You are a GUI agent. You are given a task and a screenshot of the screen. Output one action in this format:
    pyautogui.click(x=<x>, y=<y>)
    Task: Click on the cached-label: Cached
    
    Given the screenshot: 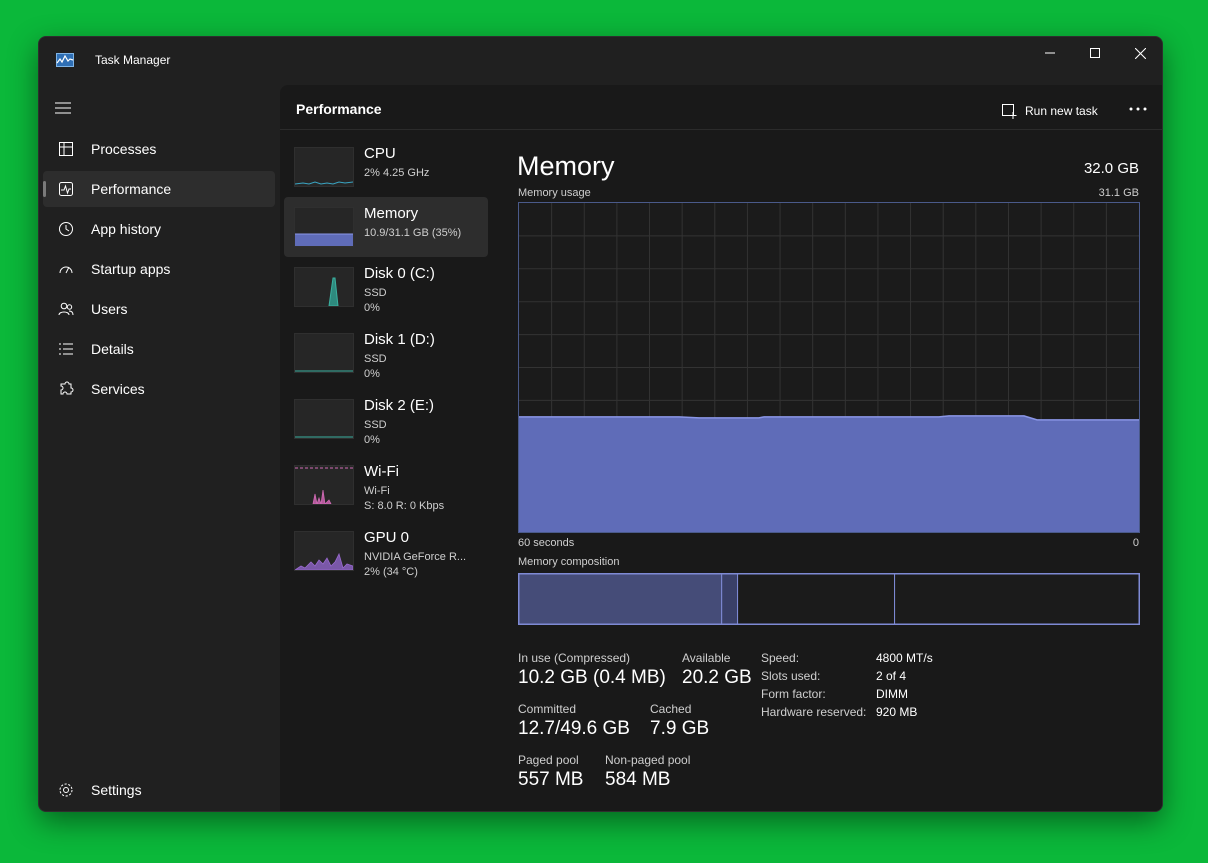 What is the action you would take?
    pyautogui.click(x=671, y=709)
    